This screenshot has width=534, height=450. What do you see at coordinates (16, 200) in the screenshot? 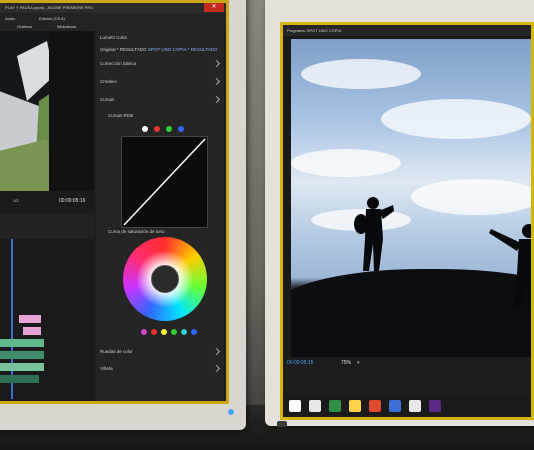
I see `source-fit-label: 1/2` at bounding box center [16, 200].